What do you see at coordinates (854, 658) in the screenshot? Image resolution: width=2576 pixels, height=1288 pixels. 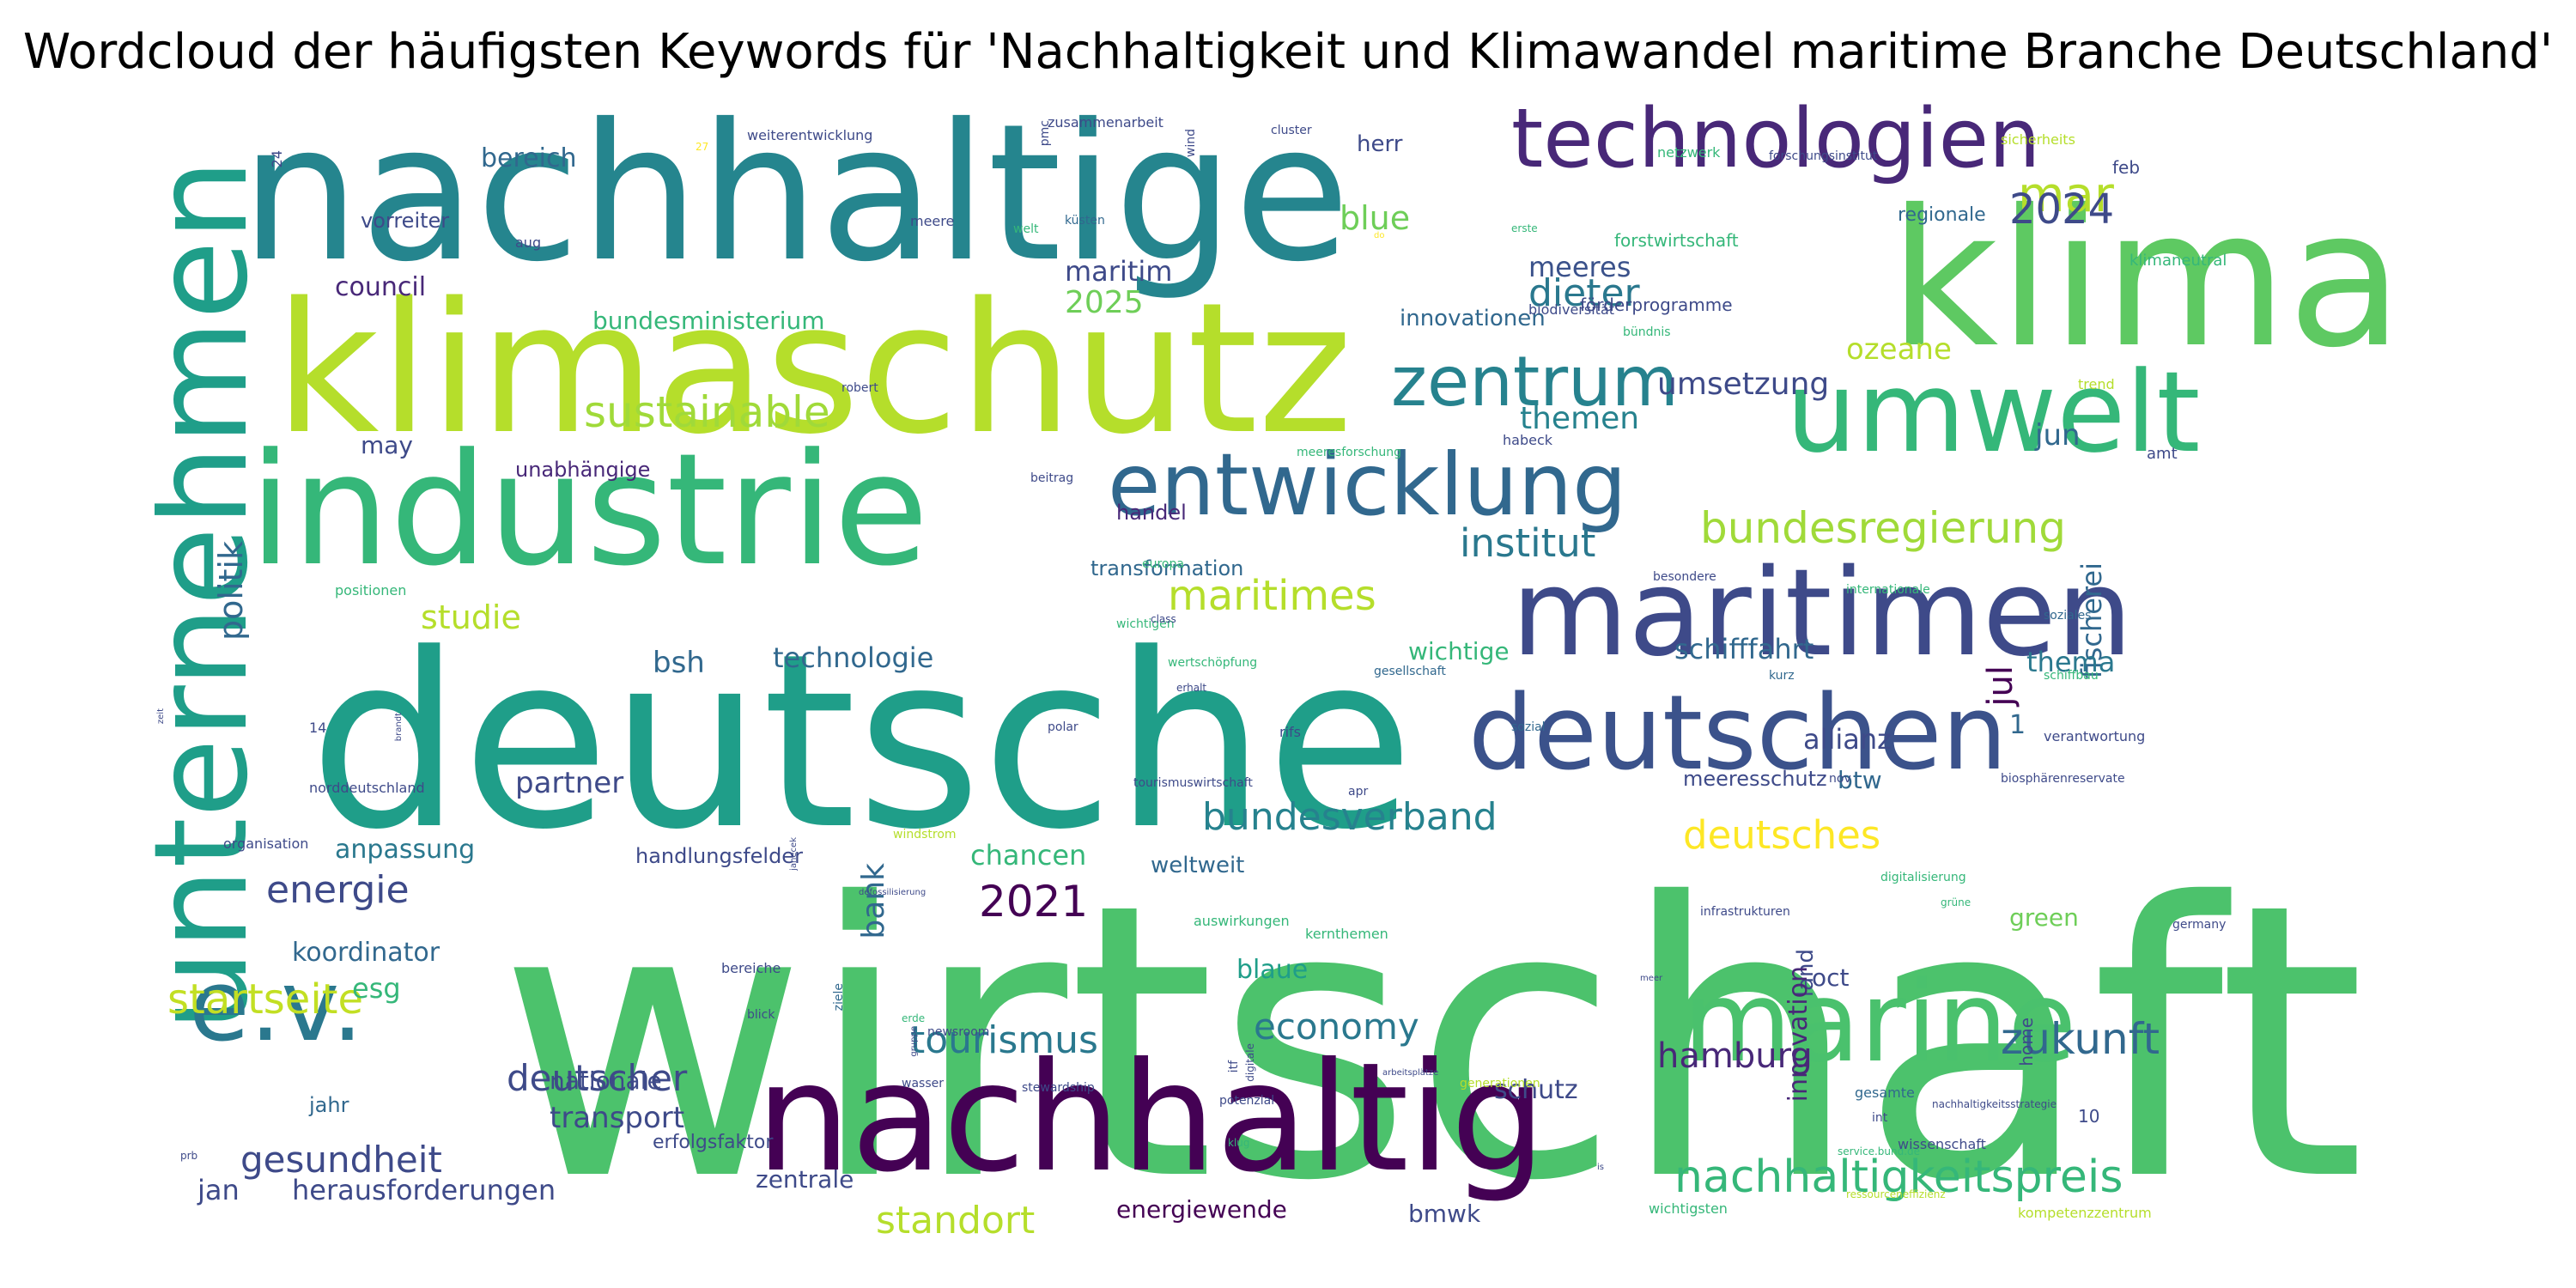 I see `wordcloud-word: technologie` at bounding box center [854, 658].